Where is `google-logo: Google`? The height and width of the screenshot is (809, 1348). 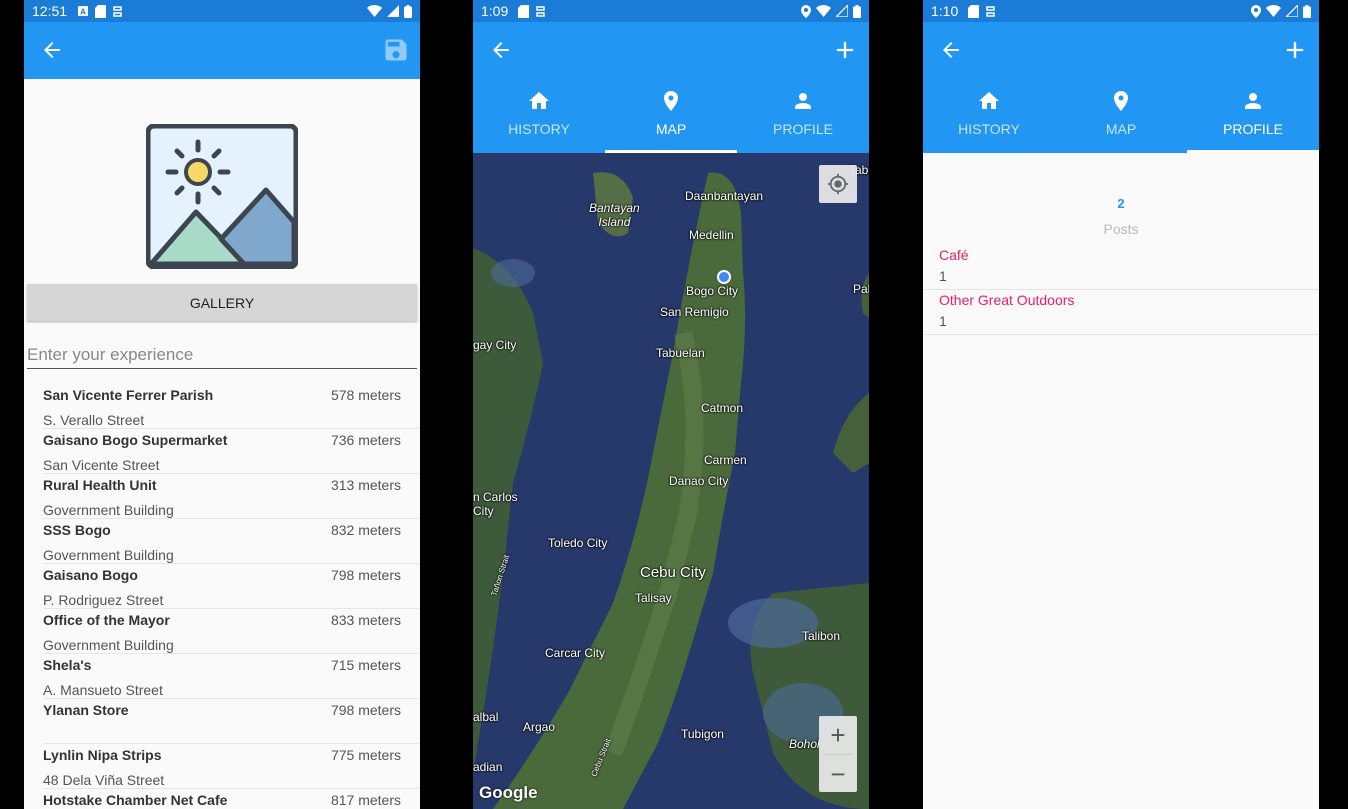 google-logo: Google is located at coordinates (508, 792).